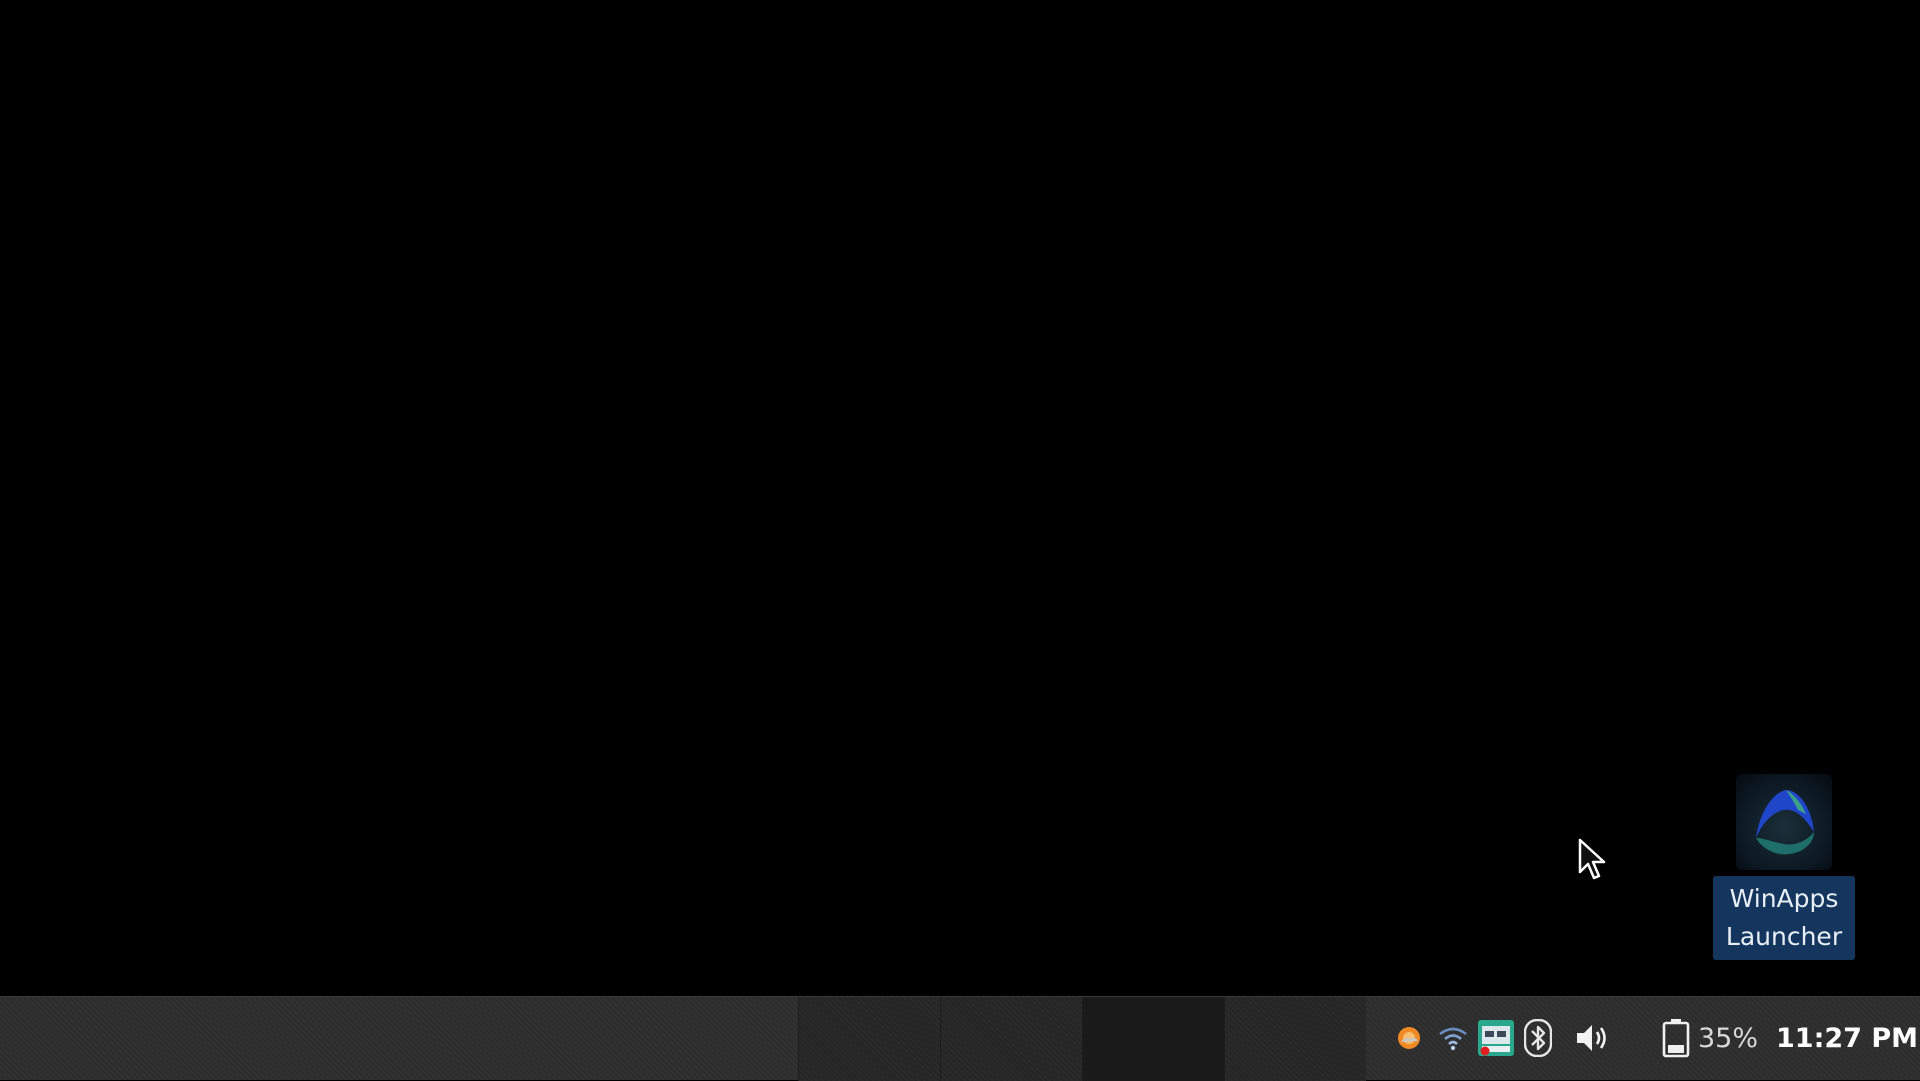  What do you see at coordinates (1409, 1038) in the screenshot?
I see `weather-icon` at bounding box center [1409, 1038].